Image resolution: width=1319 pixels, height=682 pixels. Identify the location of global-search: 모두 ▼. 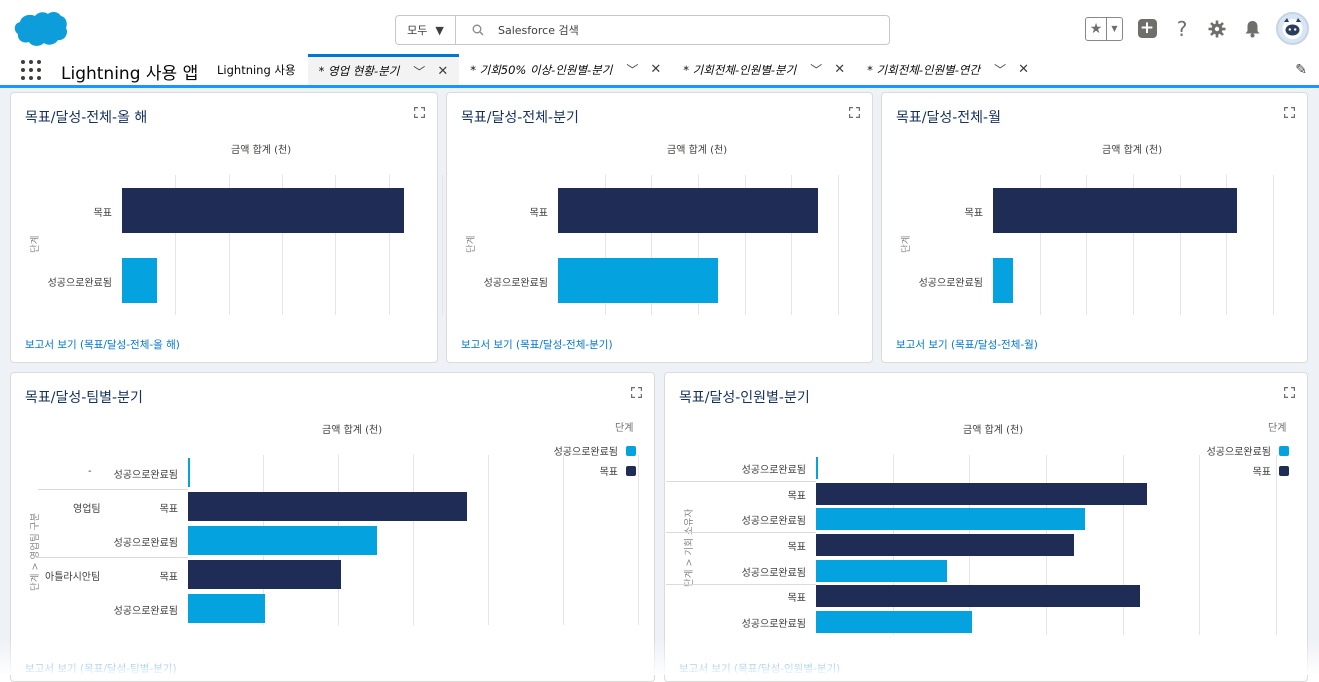
(642, 30).